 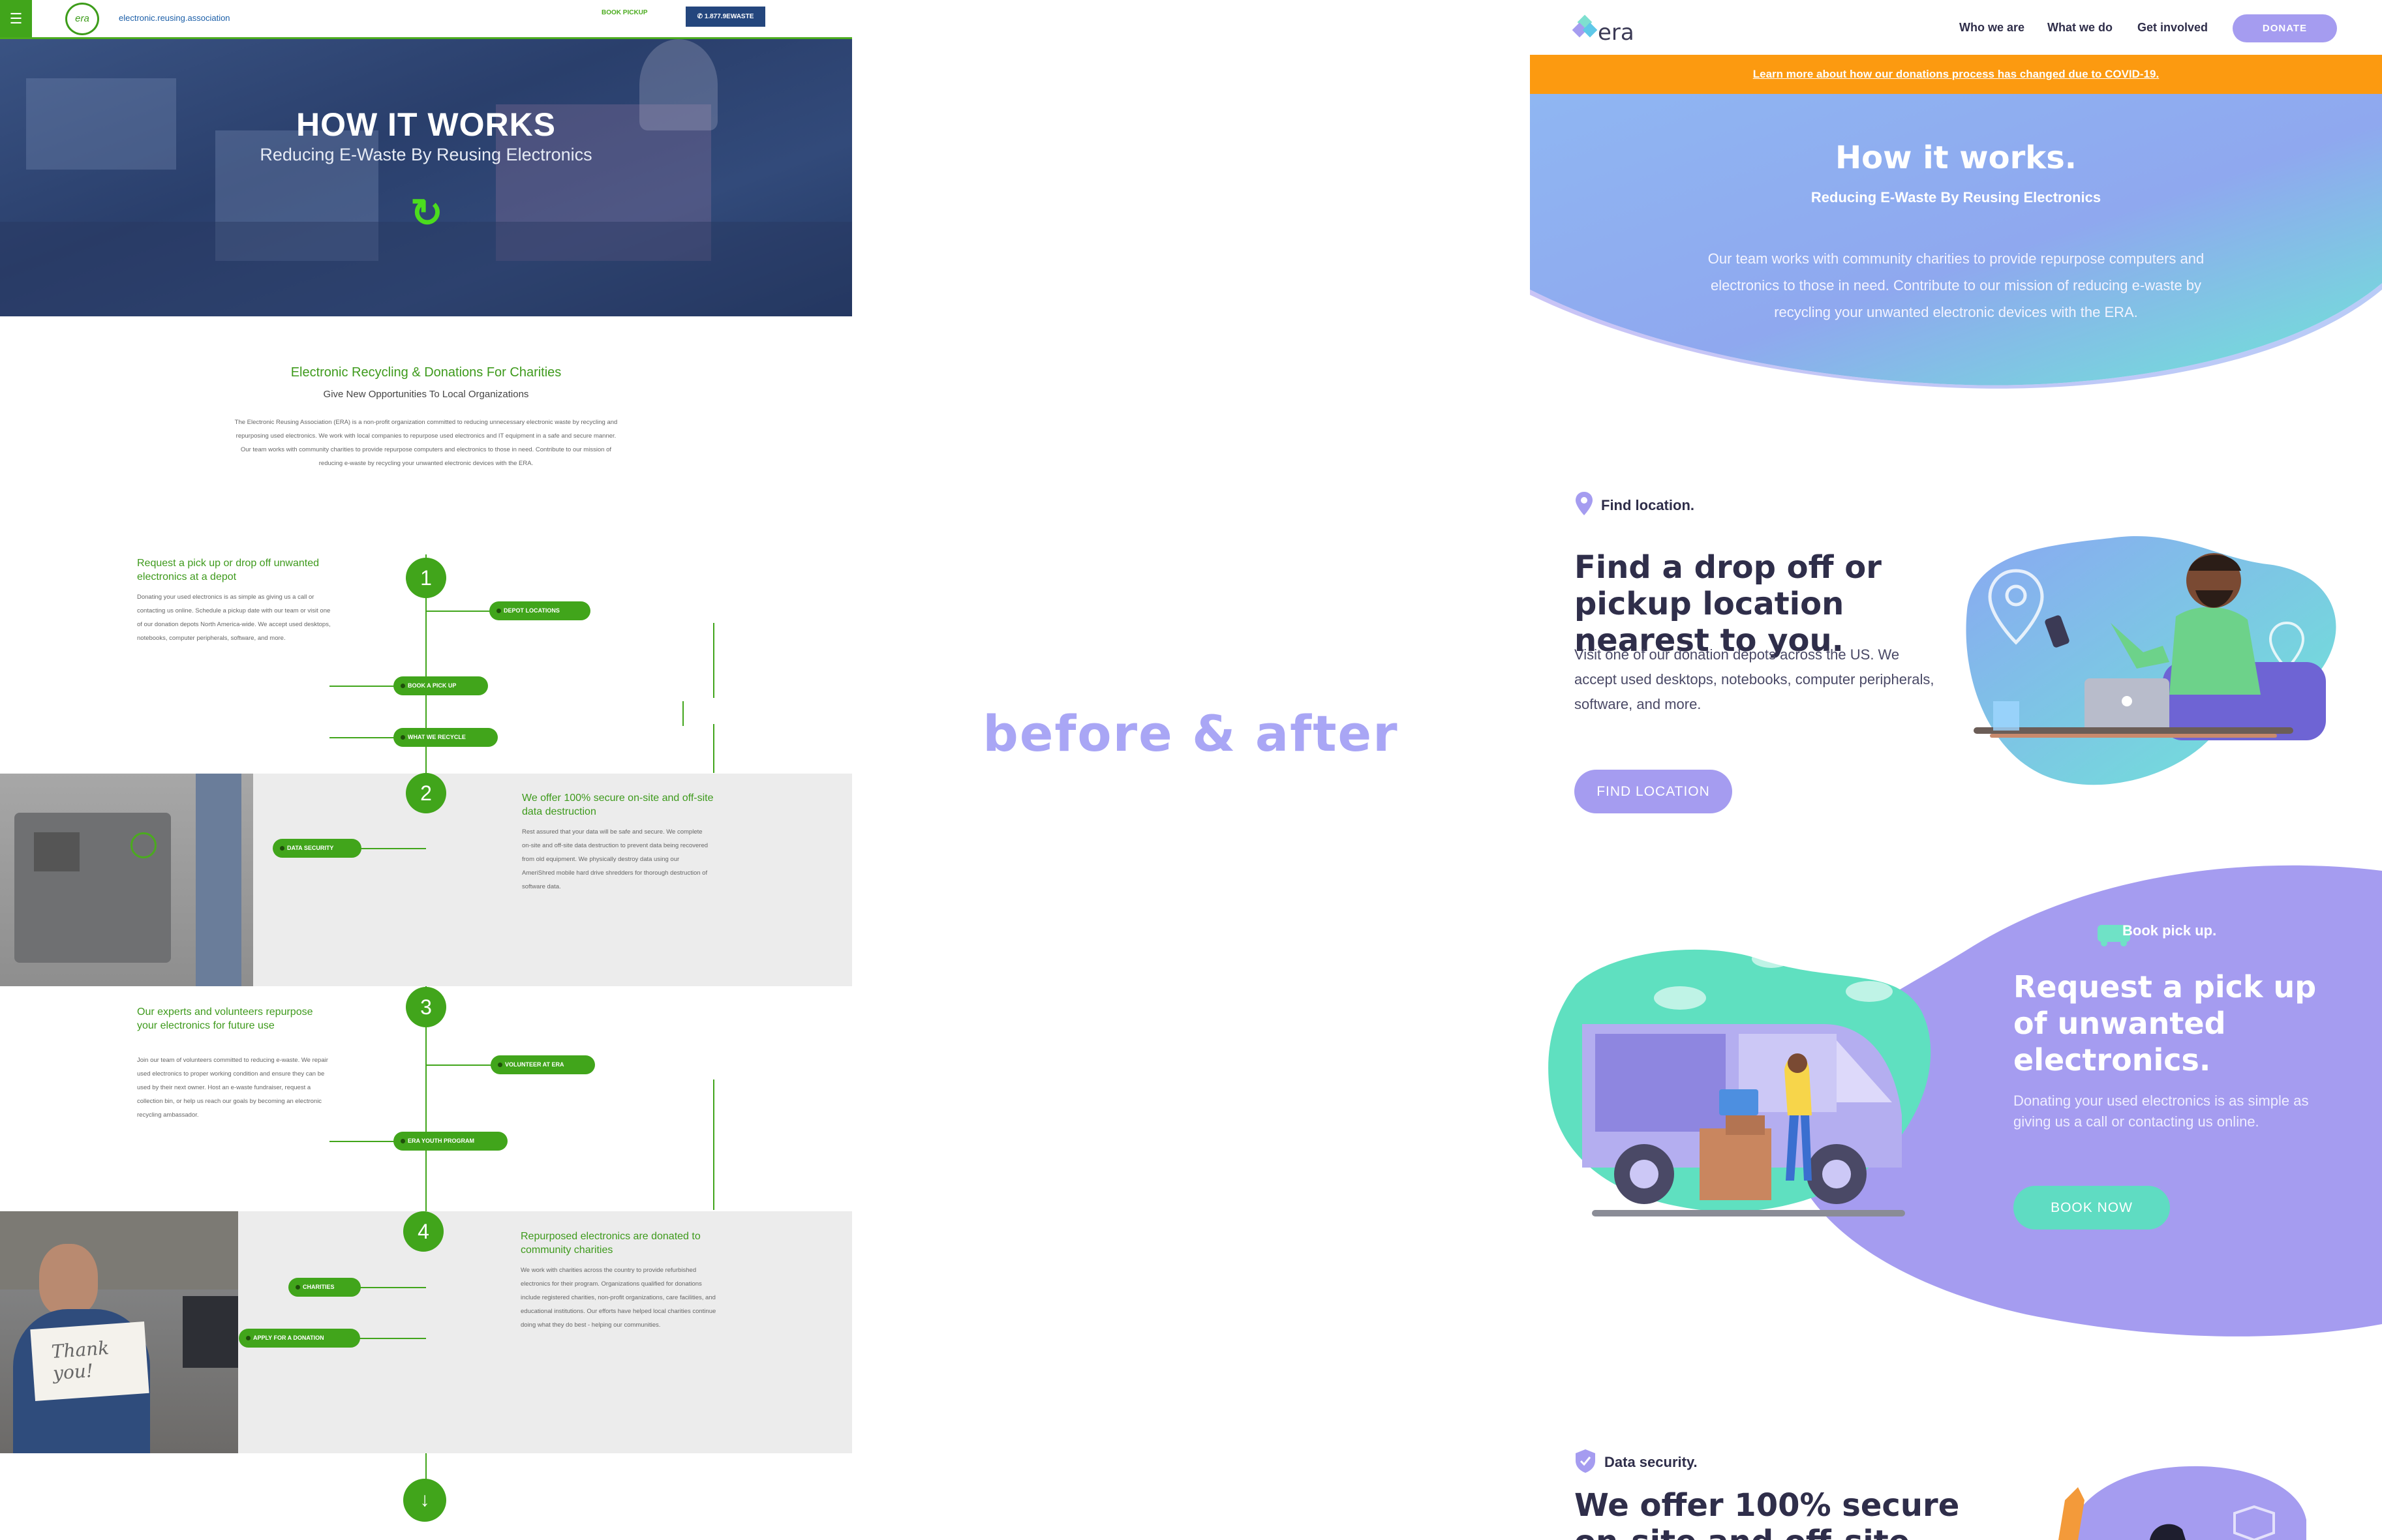 What do you see at coordinates (426, 793) in the screenshot?
I see `step-2-number: 2` at bounding box center [426, 793].